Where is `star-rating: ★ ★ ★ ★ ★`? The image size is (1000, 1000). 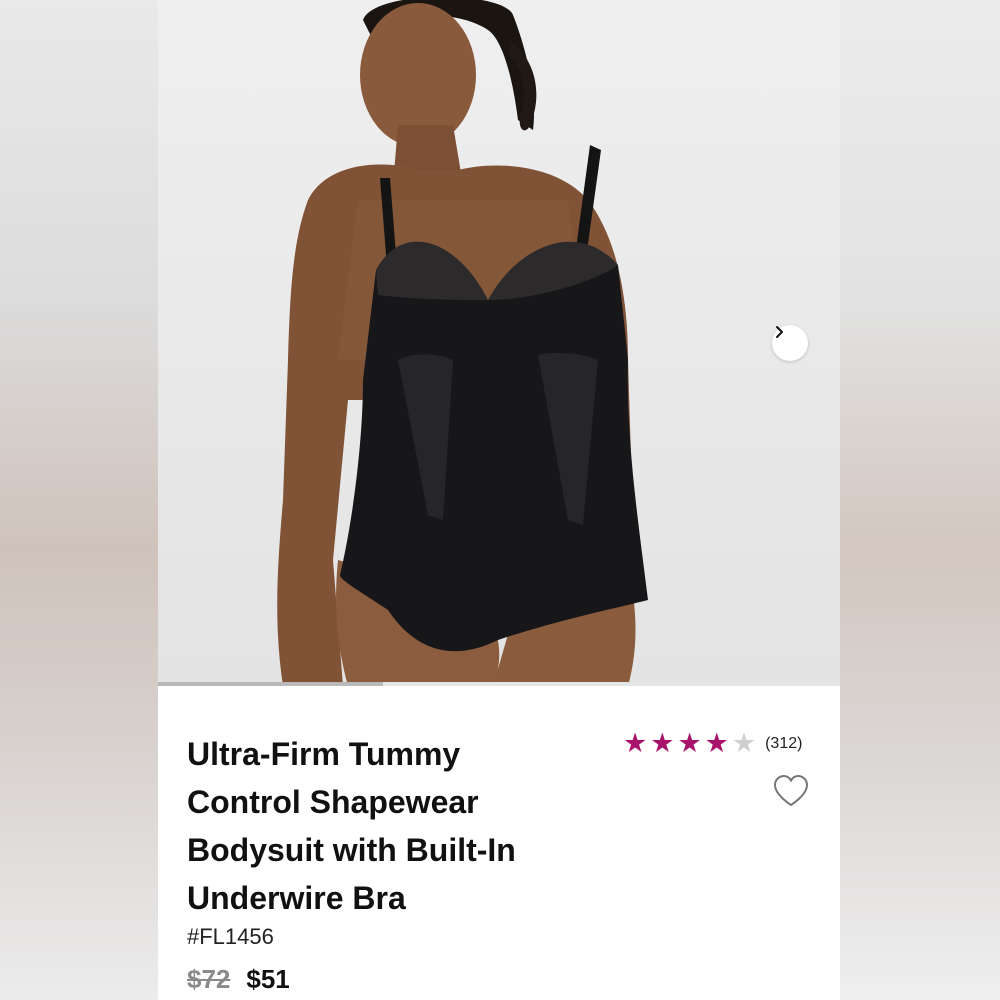
star-rating: ★ ★ ★ ★ ★ is located at coordinates (689, 743).